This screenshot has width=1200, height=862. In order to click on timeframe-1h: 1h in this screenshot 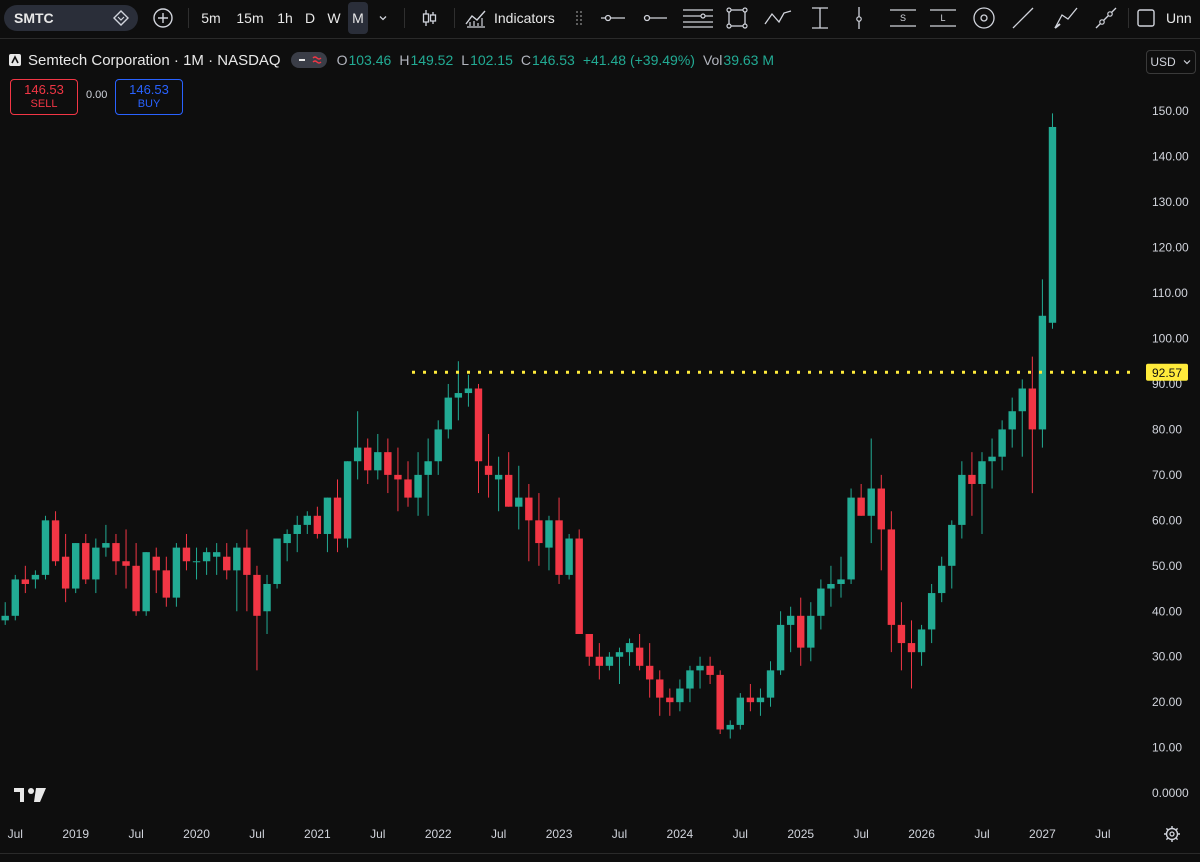, I will do `click(285, 18)`.